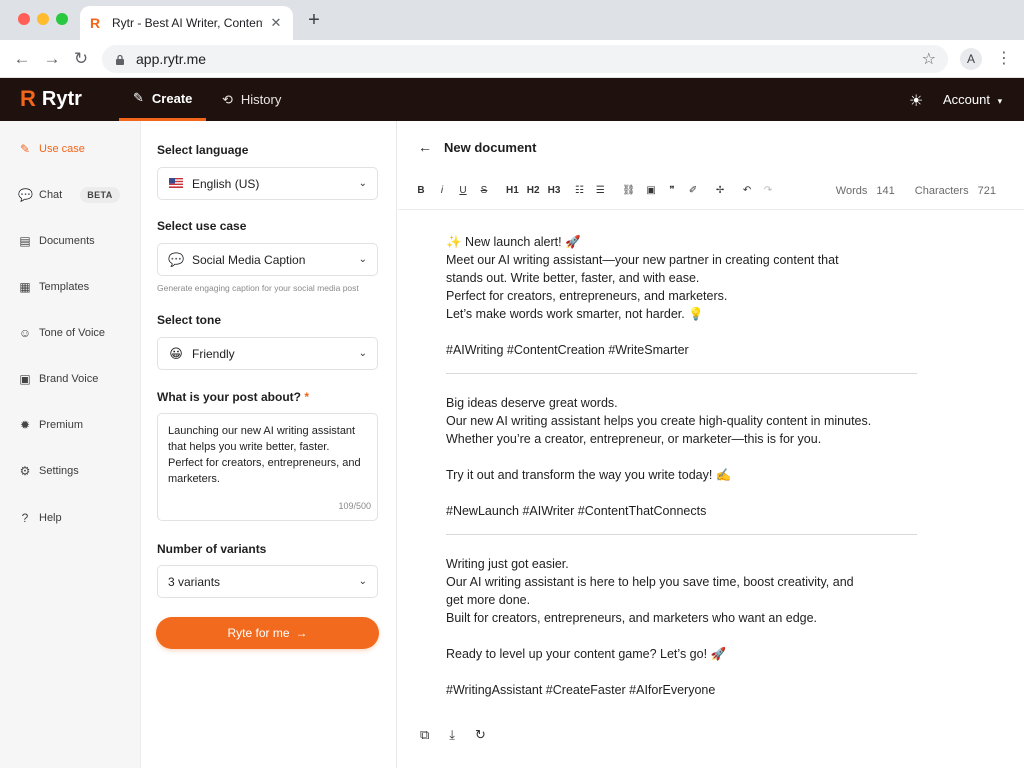 The image size is (1024, 768). What do you see at coordinates (507, 564) in the screenshot?
I see `content-line: Writing just got easier.` at bounding box center [507, 564].